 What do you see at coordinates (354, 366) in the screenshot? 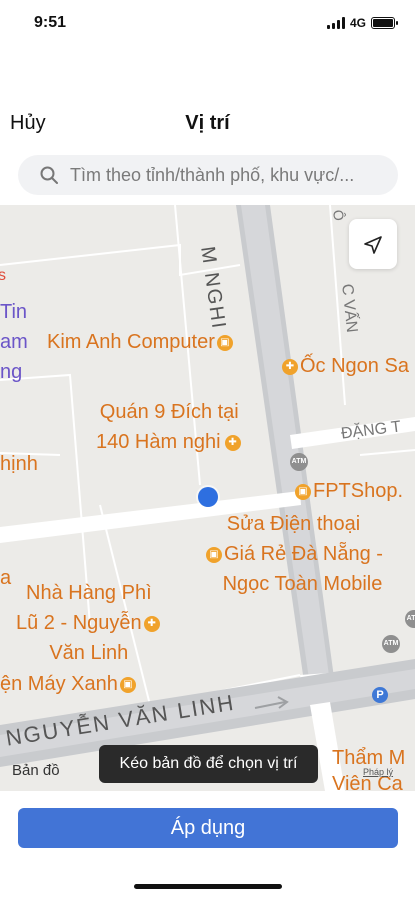
I see `poi-label: Ốc Ngon Sa` at bounding box center [354, 366].